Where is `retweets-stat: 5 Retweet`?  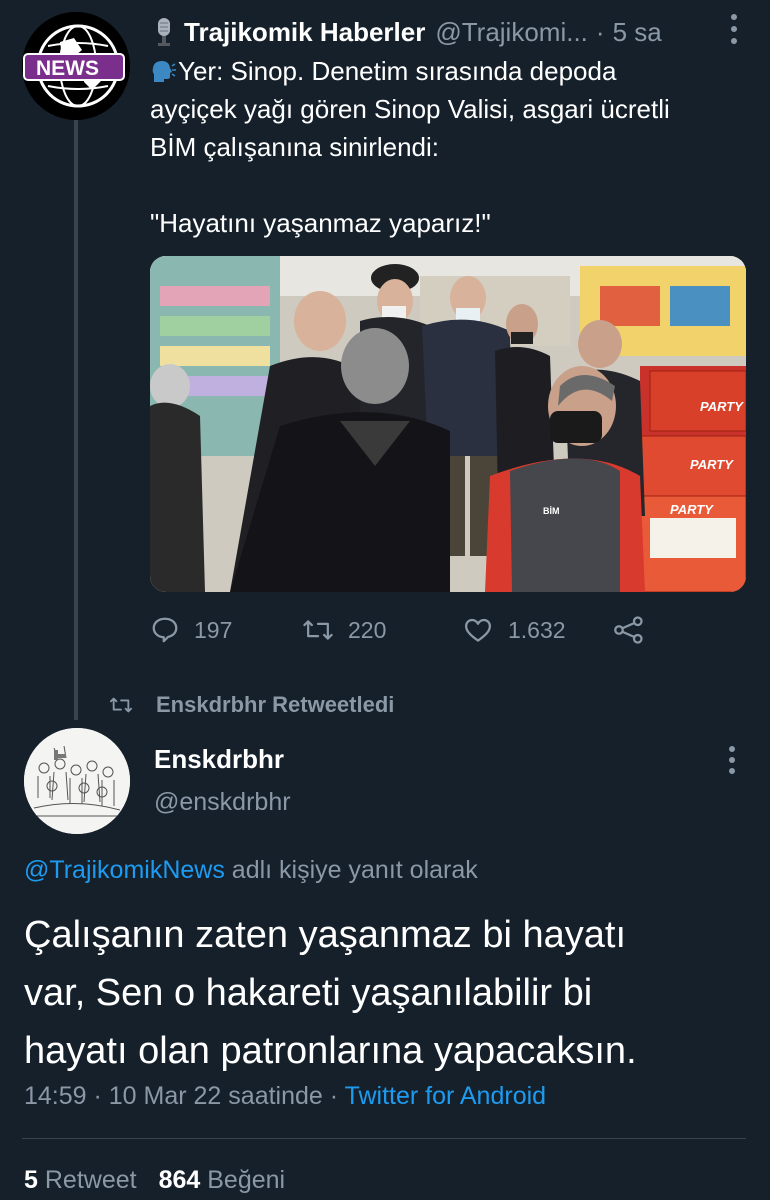
retweets-stat: 5 Retweet is located at coordinates (80, 1180).